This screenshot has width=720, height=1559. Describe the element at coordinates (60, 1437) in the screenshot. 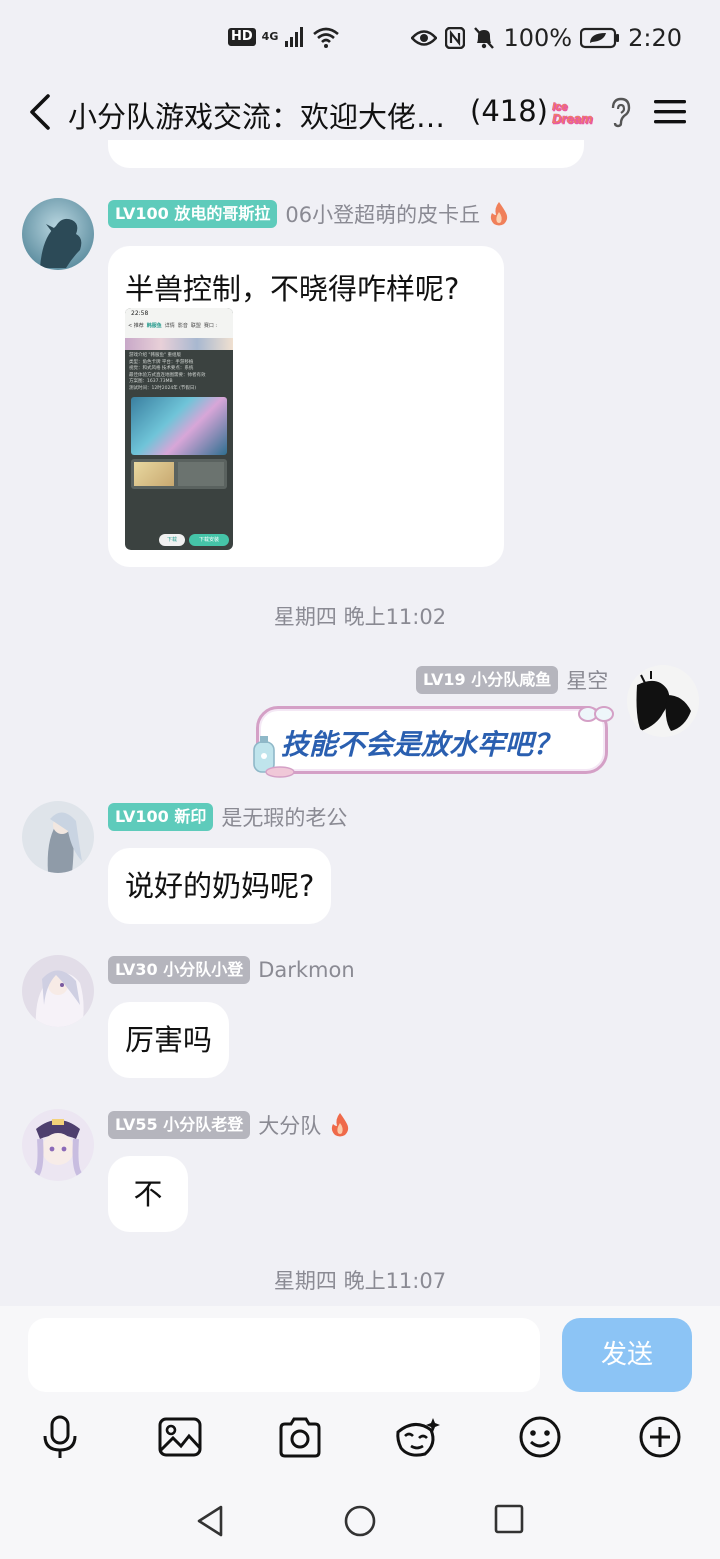

I see `microphone-icon` at that location.